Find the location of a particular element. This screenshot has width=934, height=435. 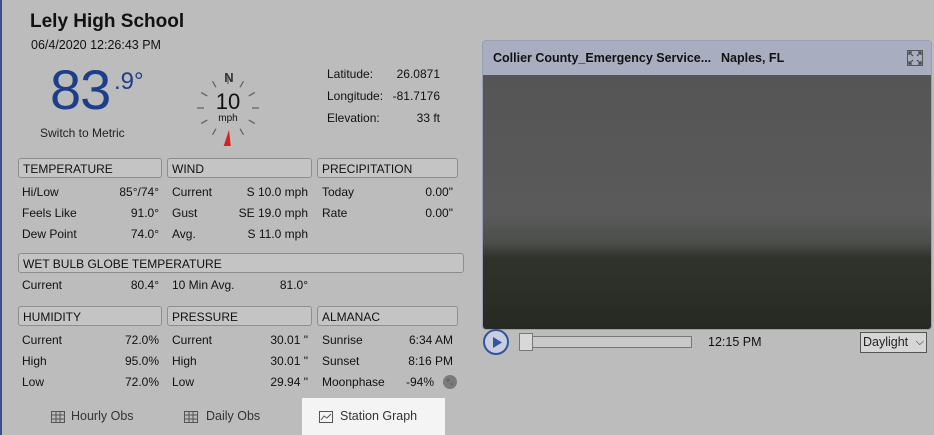

pressure-header: PRESSURE is located at coordinates (239, 316).